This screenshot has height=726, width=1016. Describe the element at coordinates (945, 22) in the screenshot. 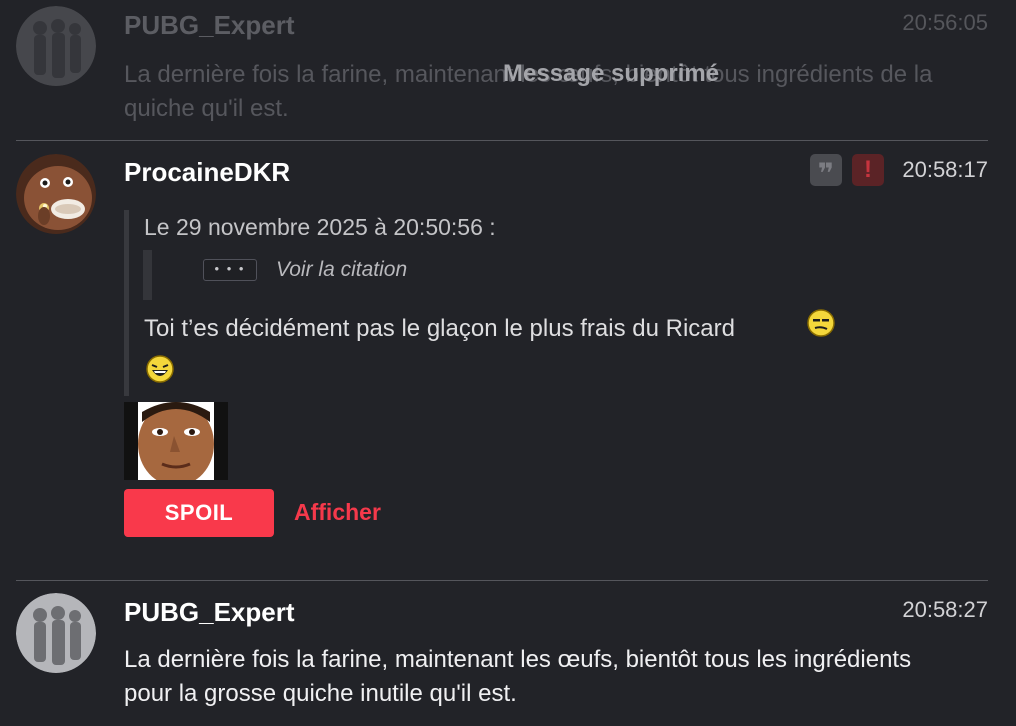

I see `post-time: 20:56:05` at that location.